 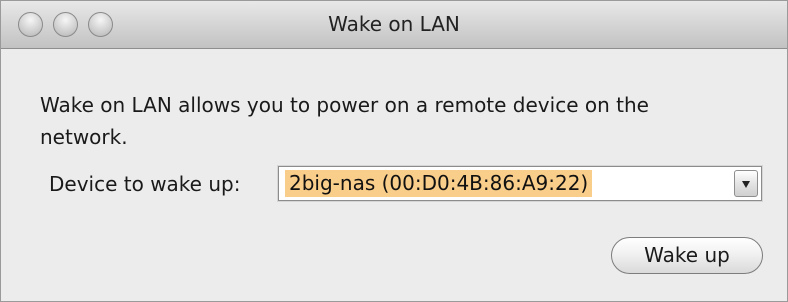 What do you see at coordinates (687, 255) in the screenshot?
I see `wake-up-button: Wake up` at bounding box center [687, 255].